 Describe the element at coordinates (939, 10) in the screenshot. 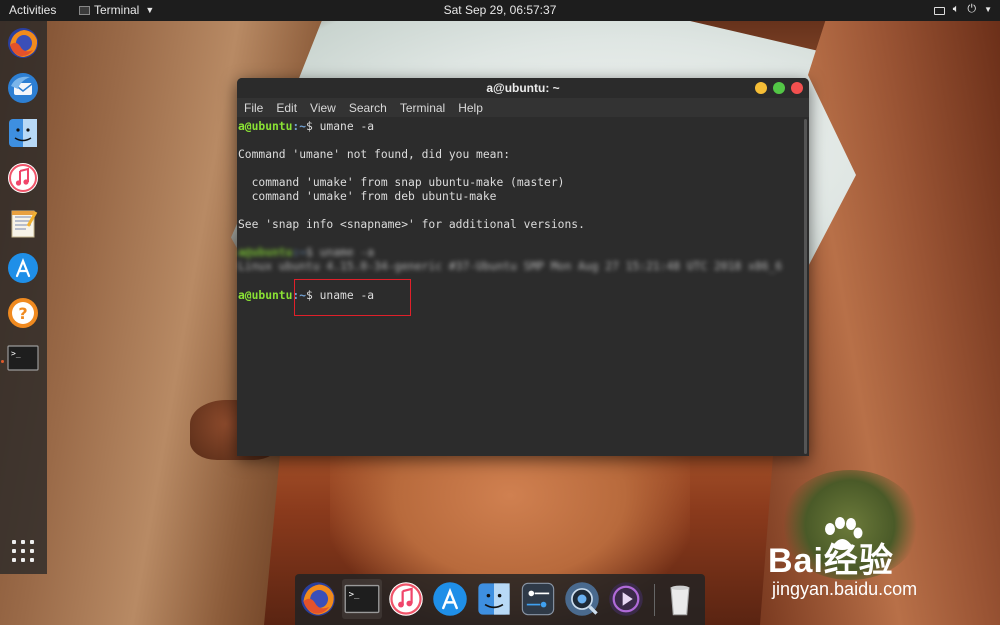

I see `network-icon` at that location.